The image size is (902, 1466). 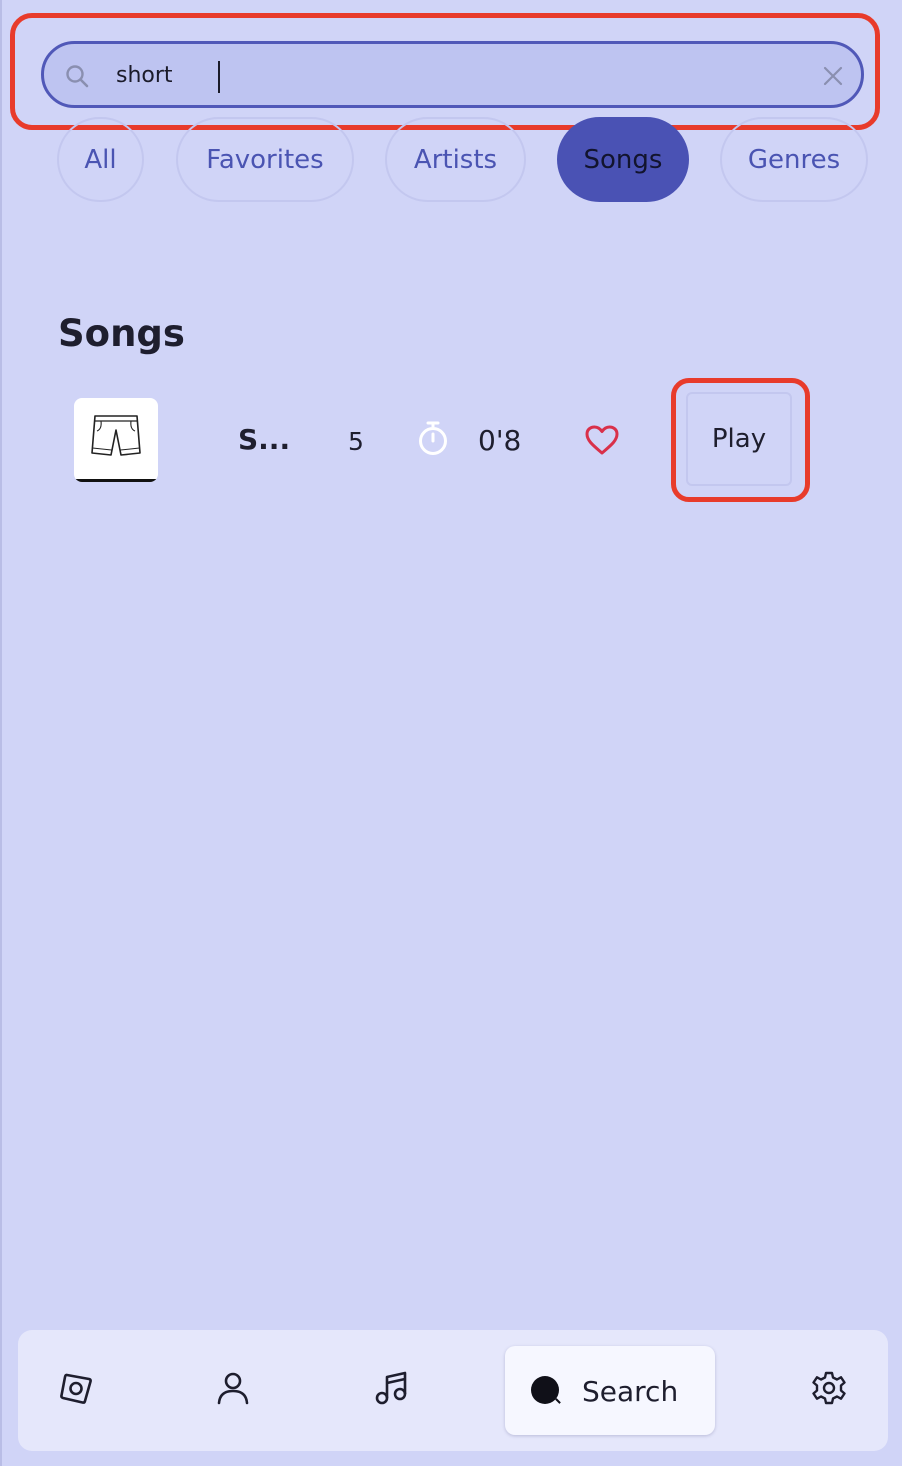 I want to click on music-note-icon, so click(x=391, y=1388).